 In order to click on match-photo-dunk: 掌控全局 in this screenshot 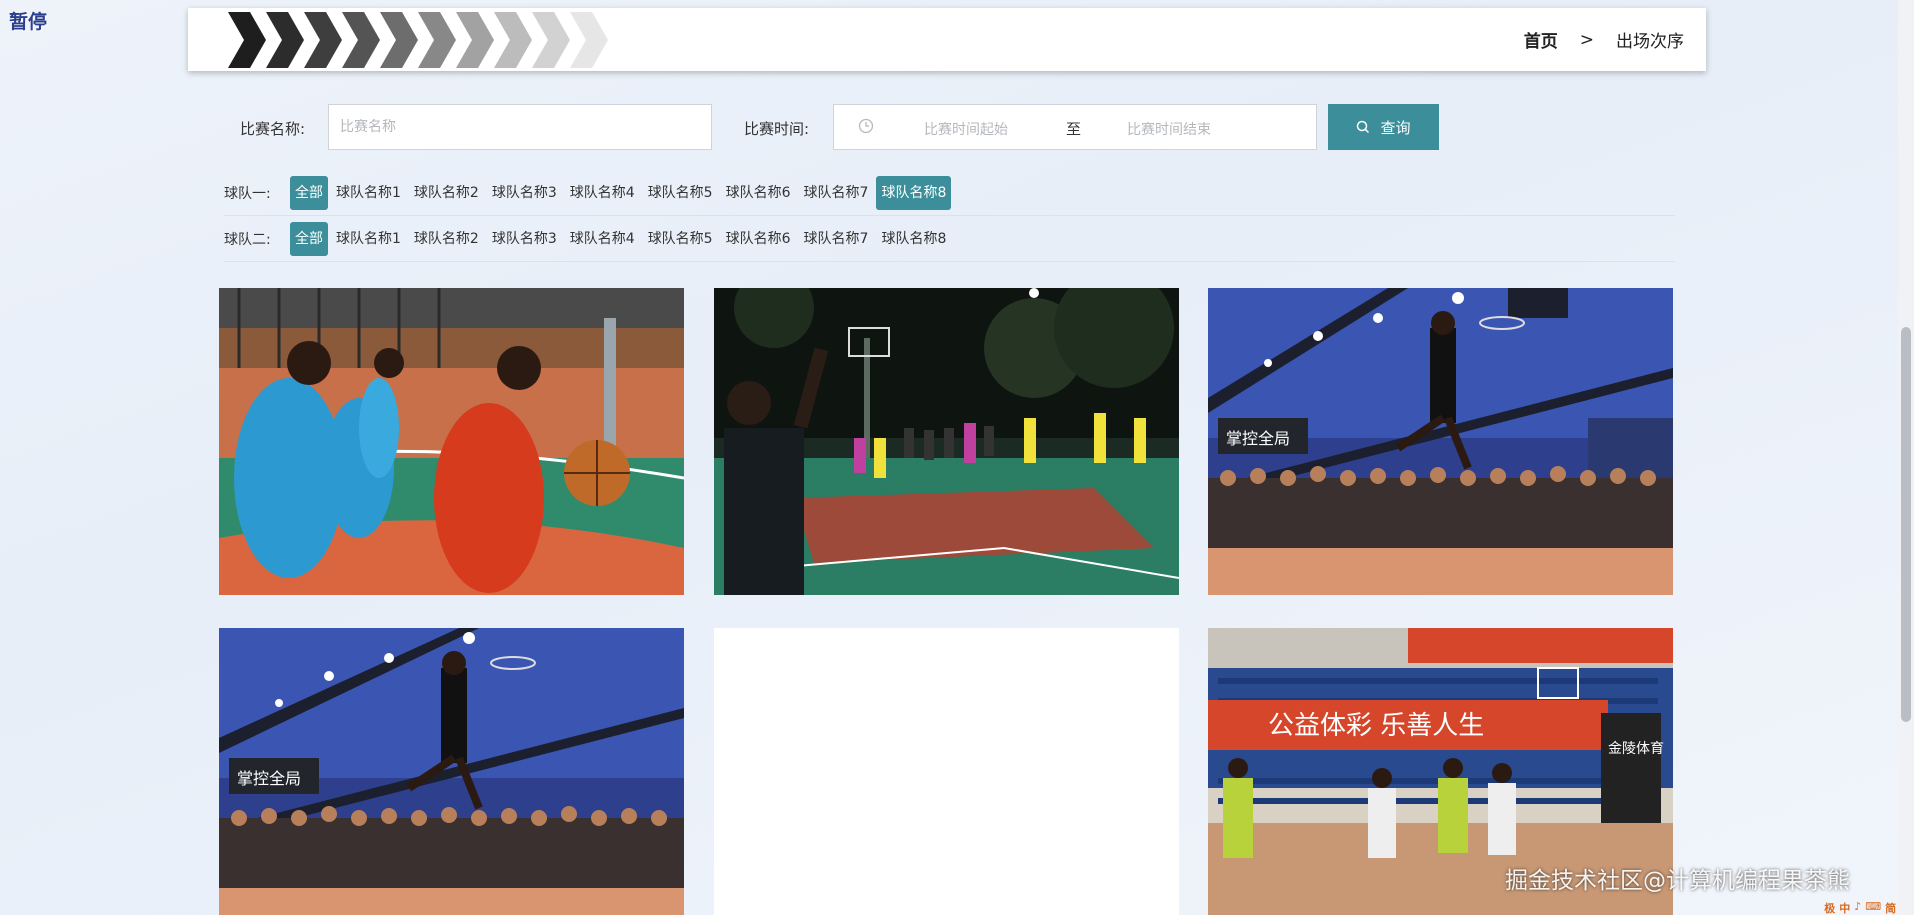, I will do `click(1440, 441)`.